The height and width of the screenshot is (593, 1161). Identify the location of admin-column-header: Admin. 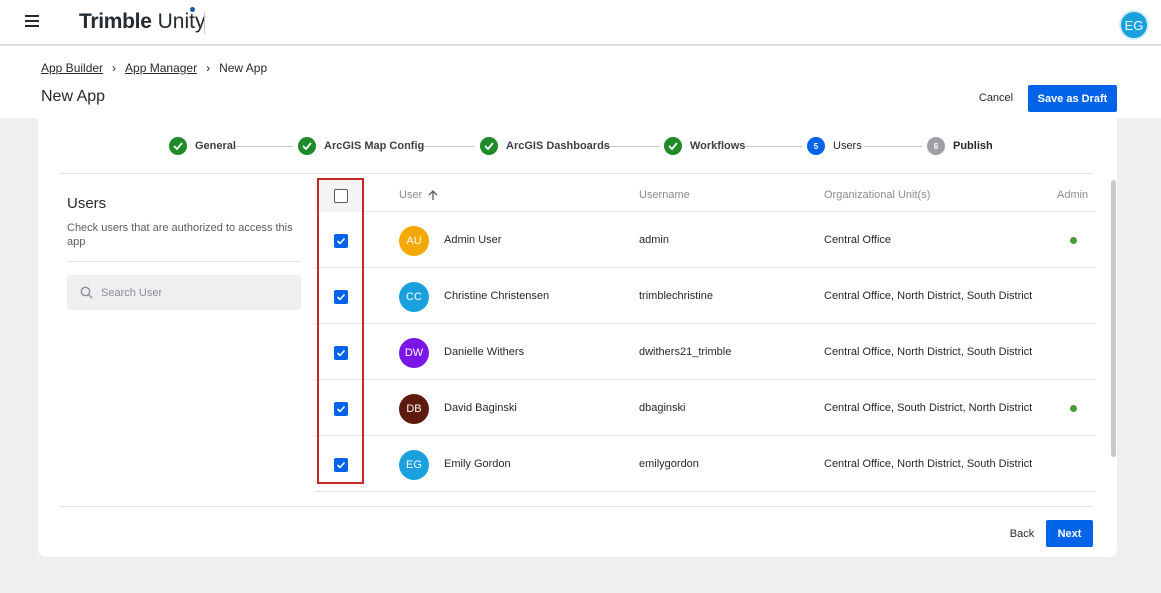
(1073, 195).